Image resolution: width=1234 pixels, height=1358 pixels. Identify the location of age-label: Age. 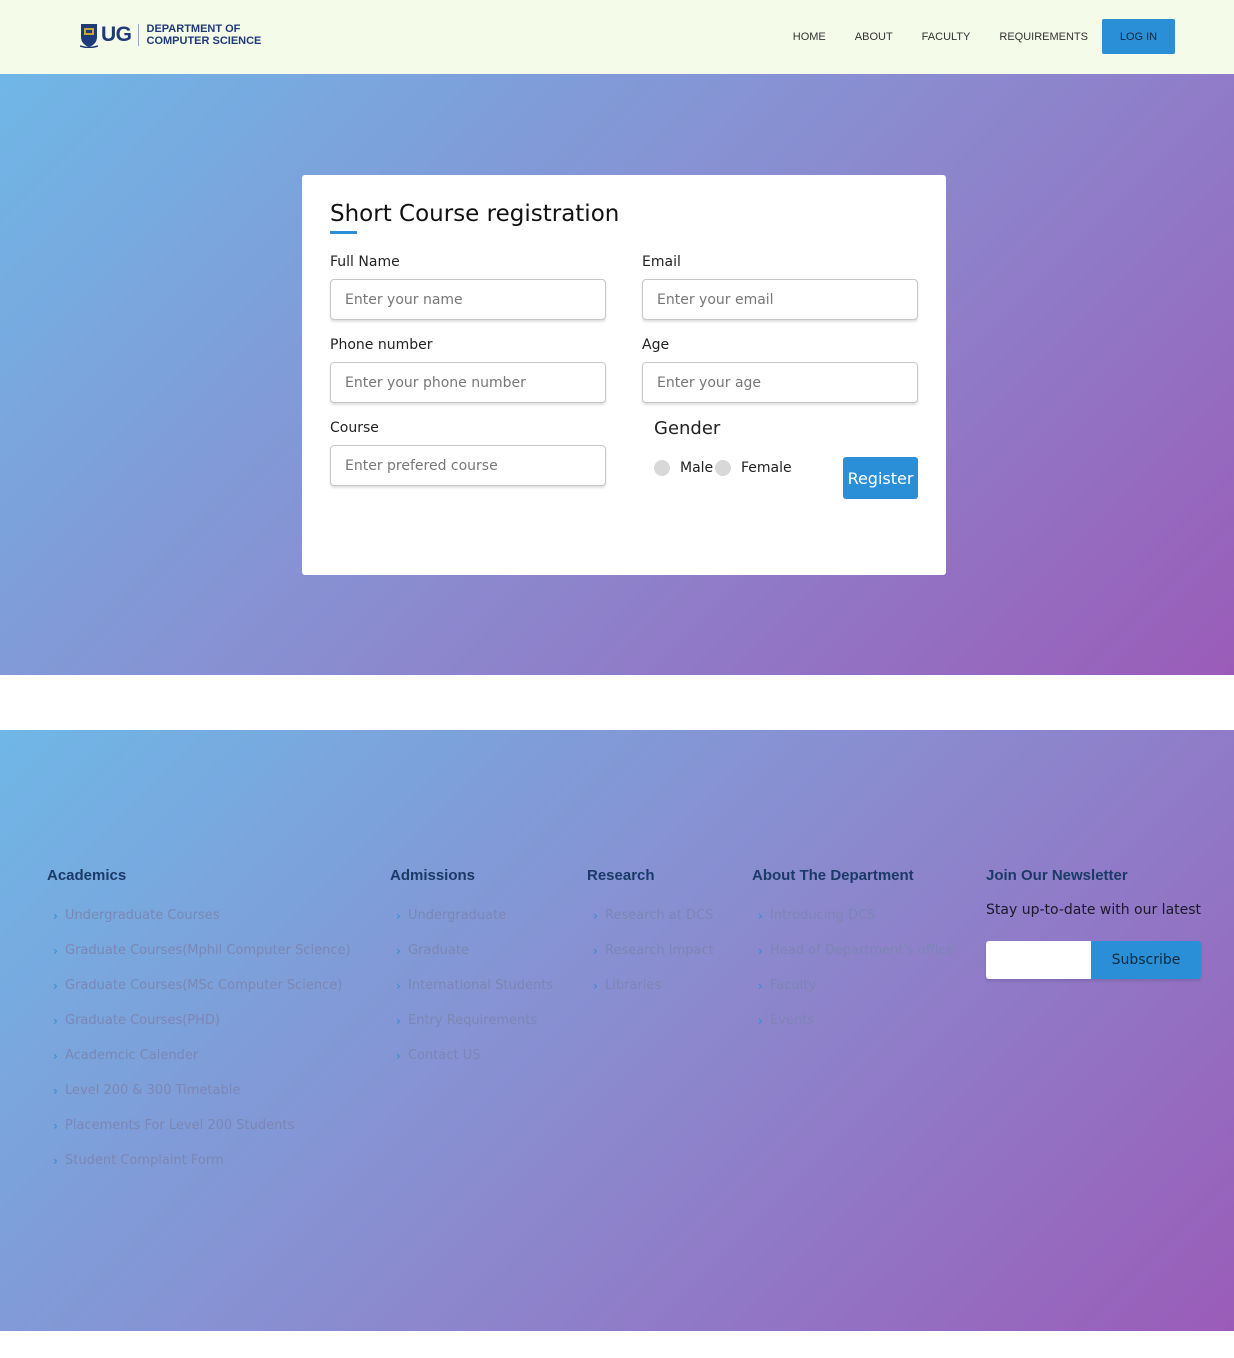
(656, 345).